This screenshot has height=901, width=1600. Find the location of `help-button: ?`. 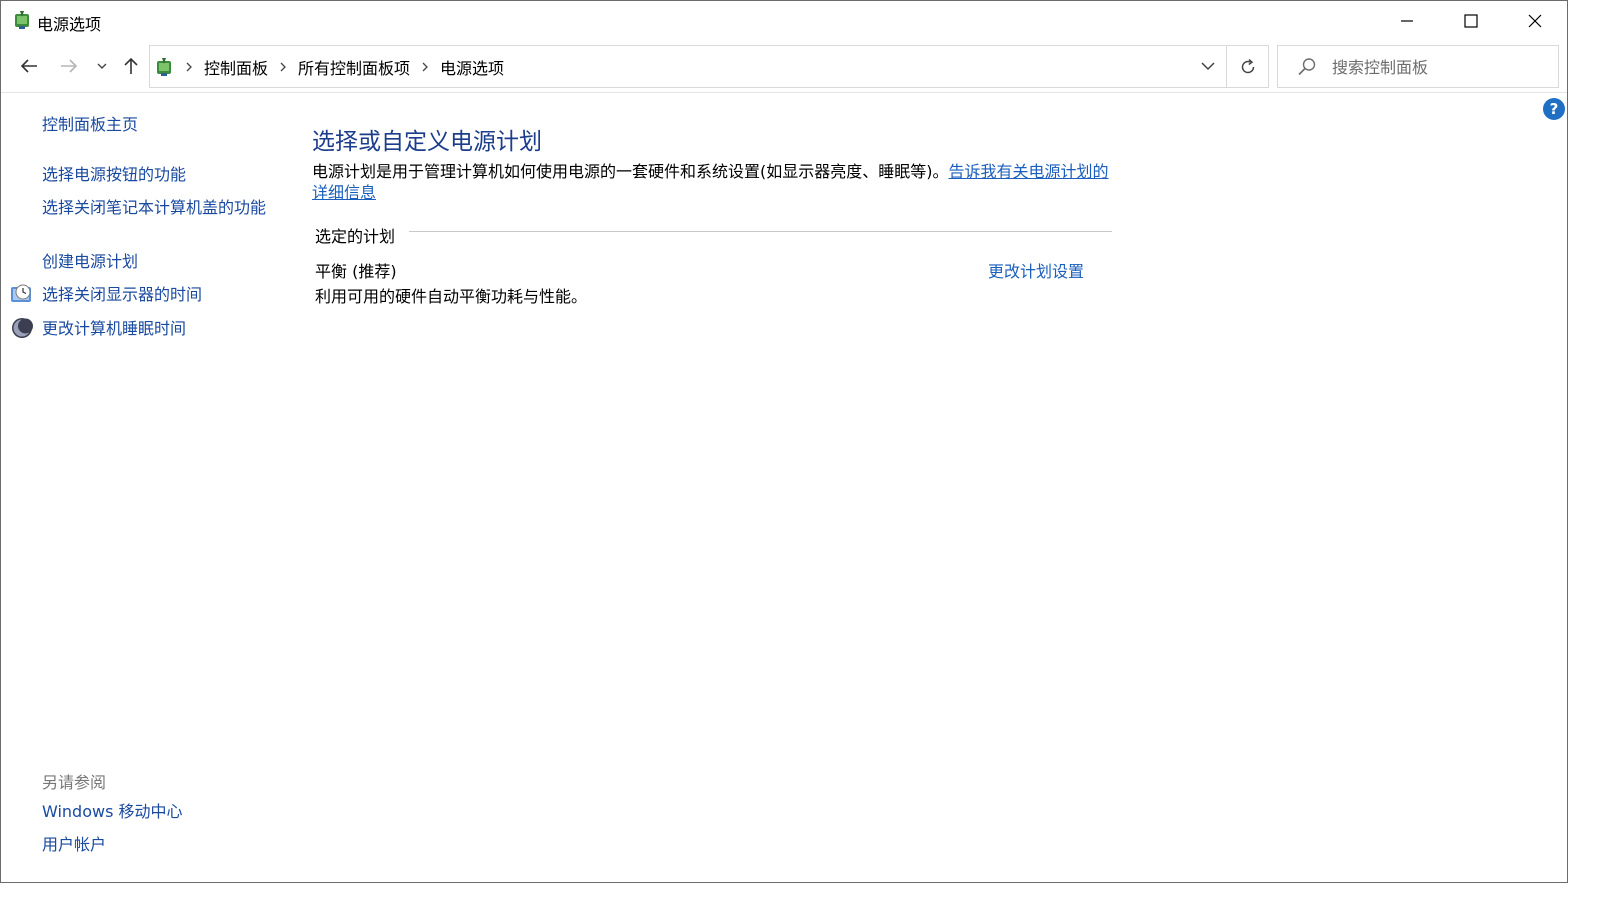

help-button: ? is located at coordinates (1554, 109).